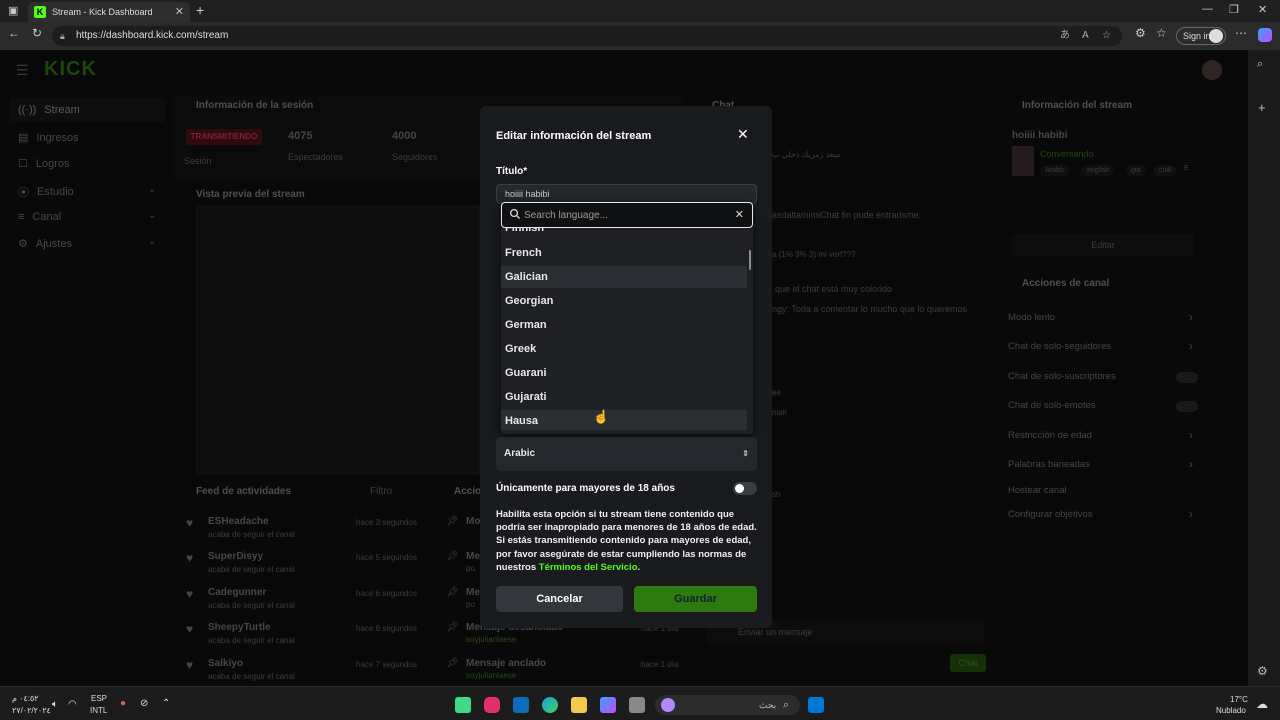 Image resolution: width=1280 pixels, height=720 pixels. Describe the element at coordinates (492, 705) in the screenshot. I see `instagram-icon` at that location.